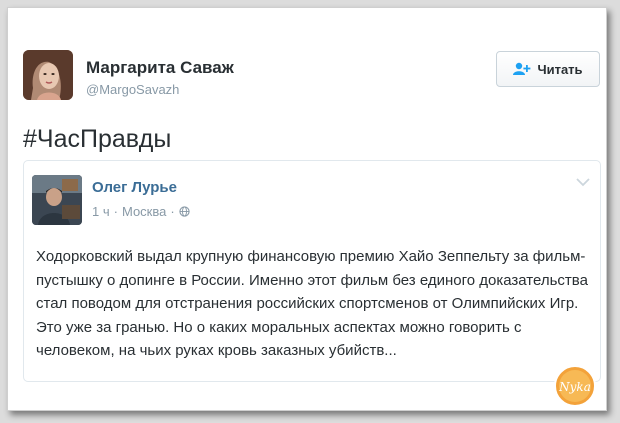 Image resolution: width=620 pixels, height=423 pixels. I want to click on follow-button: Читать, so click(548, 69).